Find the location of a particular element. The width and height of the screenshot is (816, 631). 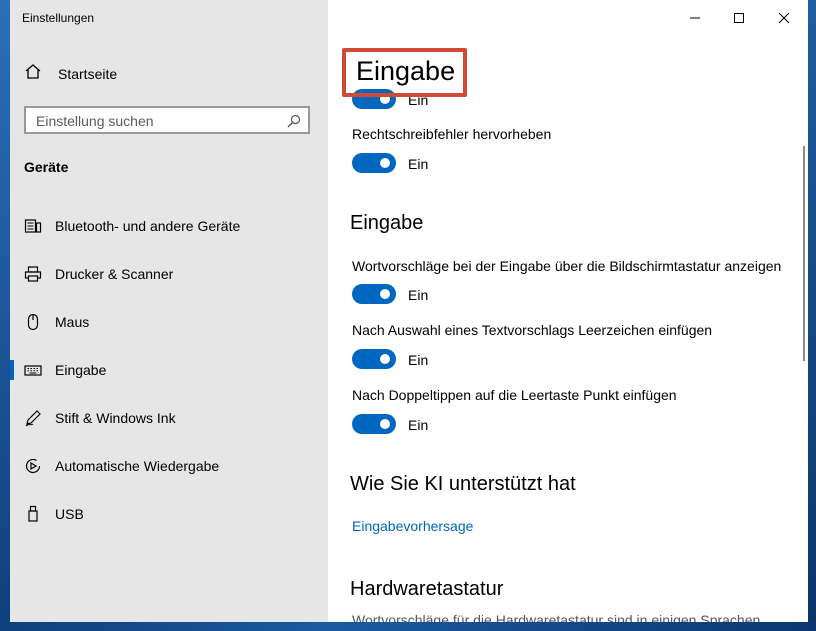

maximize-icon is located at coordinates (739, 18).